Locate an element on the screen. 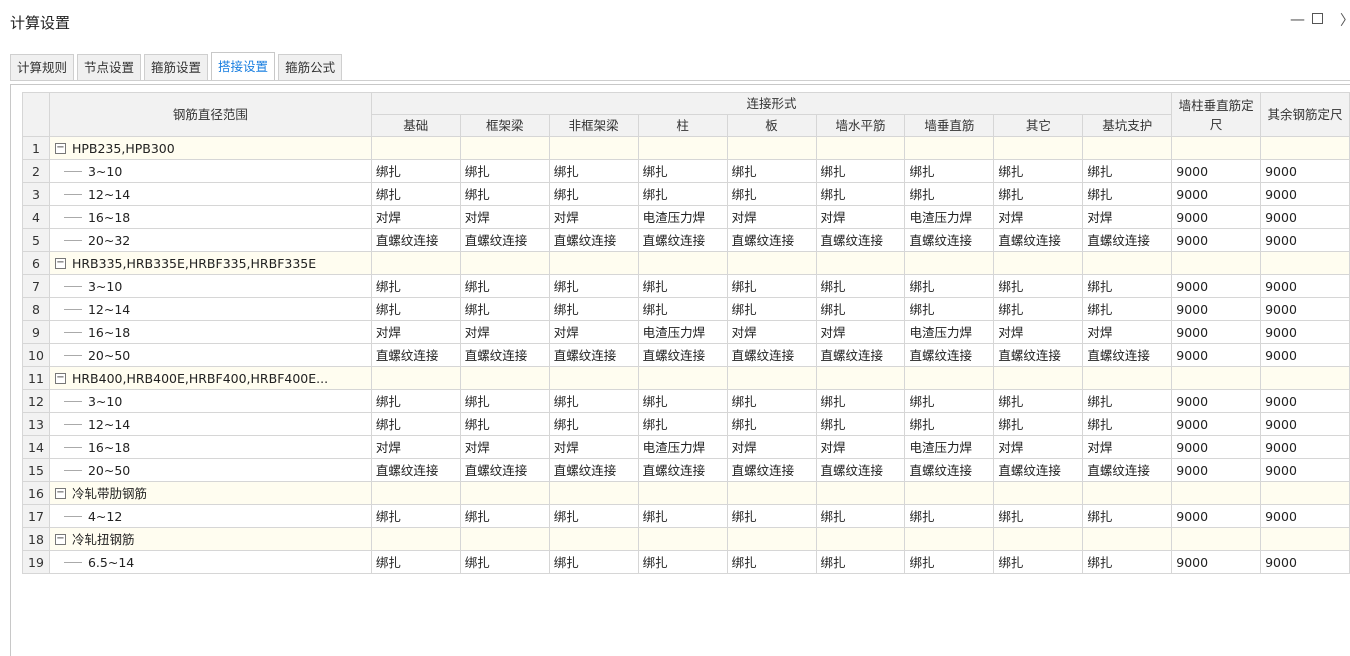 The image size is (1350, 656). row-number: 18 is located at coordinates (36, 539).